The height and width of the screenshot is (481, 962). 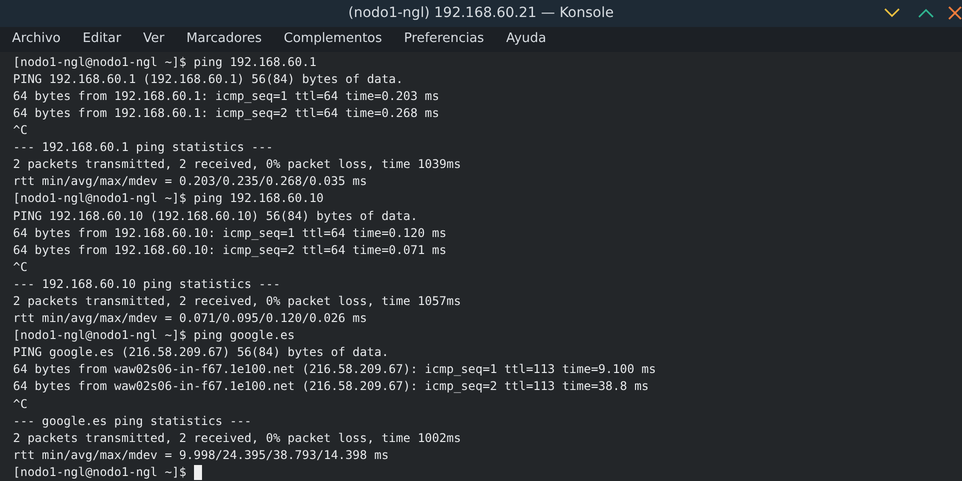 I want to click on terminal-line: [nodo1-ngl@nodo1-ngl ~]$ ping 192.168.60.1, so click(x=164, y=62).